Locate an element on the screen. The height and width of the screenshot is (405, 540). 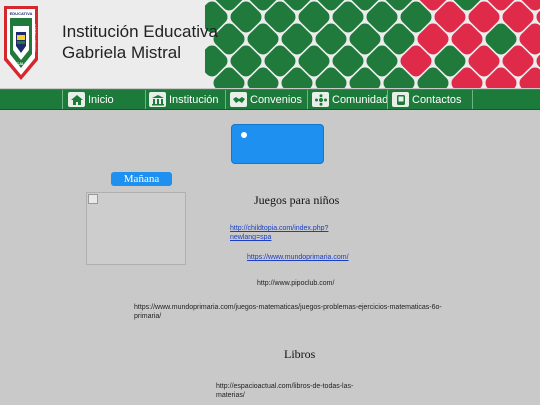
nav-item-comunidad: Comunidad is located at coordinates (350, 99).